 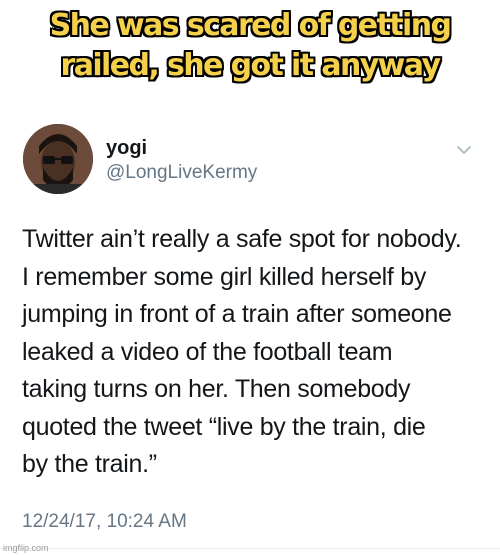 I want to click on author-handle: @LongLiveKermy, so click(x=181, y=173).